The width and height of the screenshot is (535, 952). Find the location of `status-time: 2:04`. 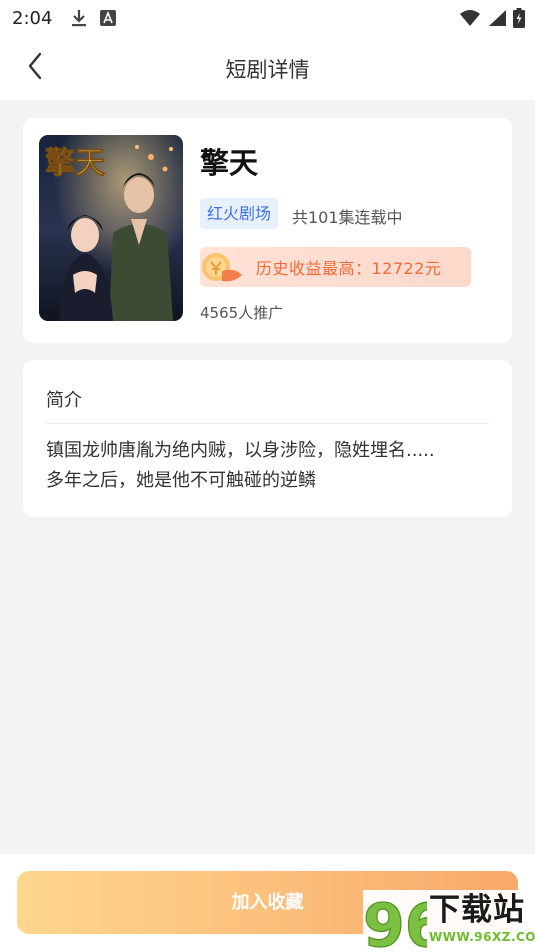

status-time: 2:04 is located at coordinates (32, 18).